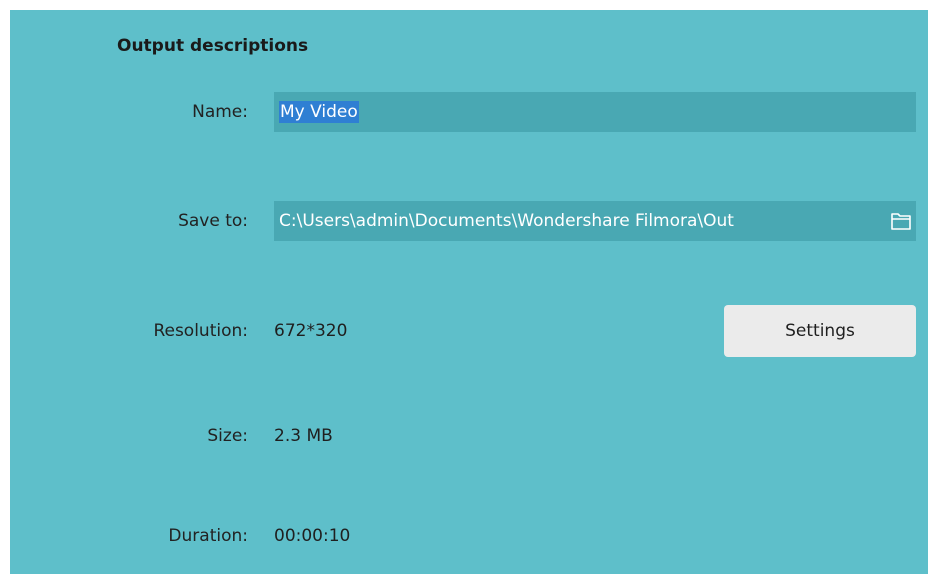 Image resolution: width=928 pixels, height=574 pixels. I want to click on name-input-value: My Video, so click(319, 112).